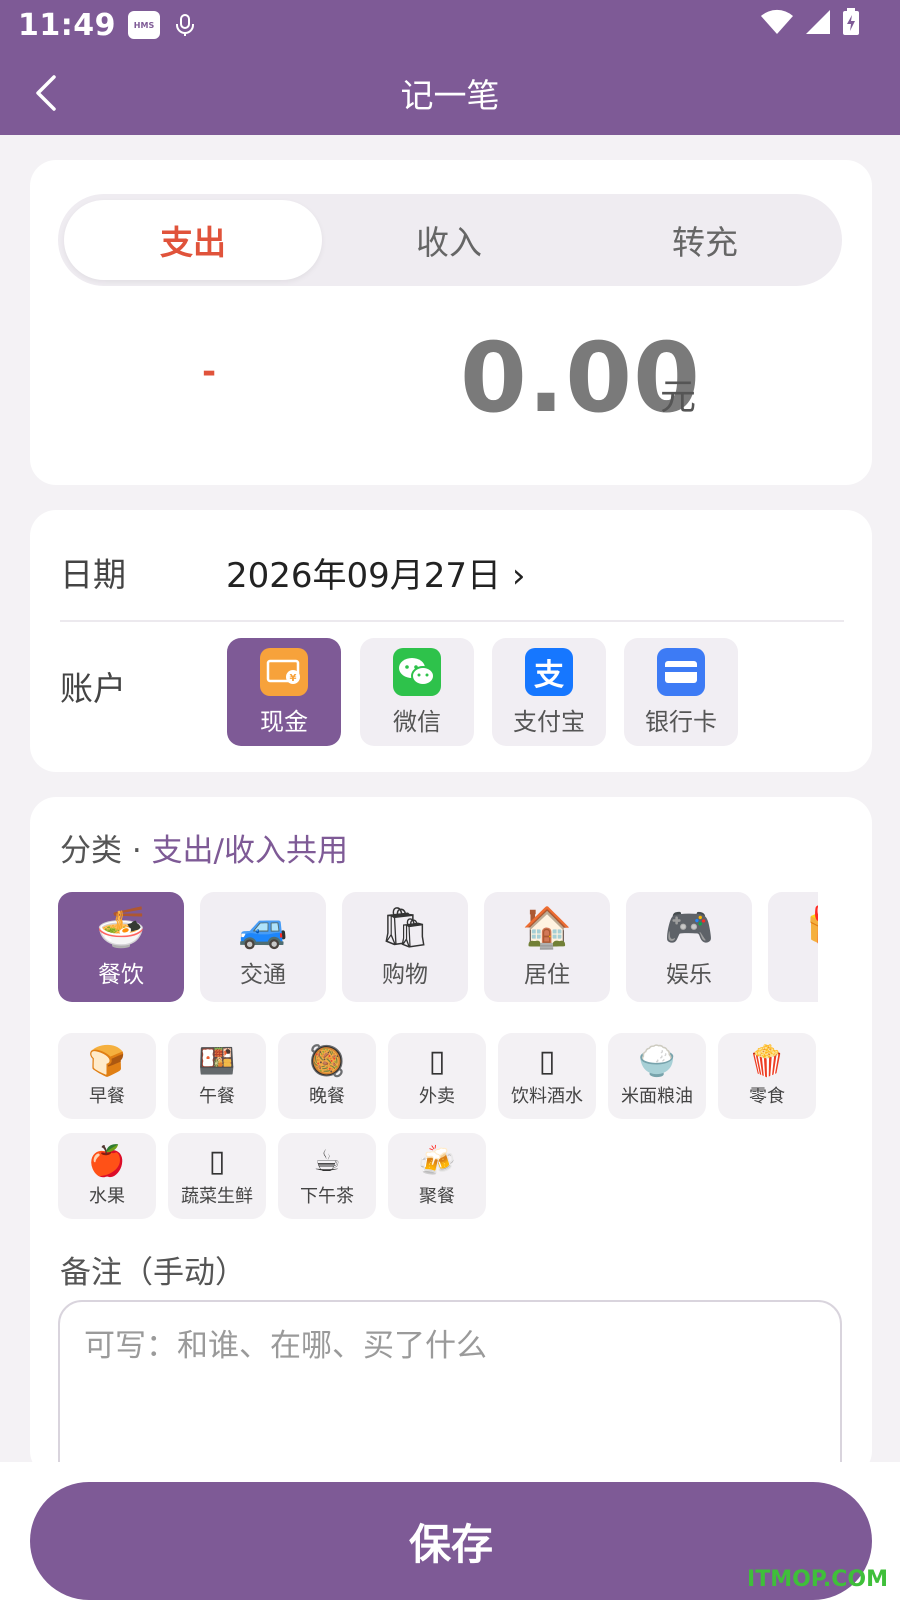 This screenshot has height=1600, width=900. Describe the element at coordinates (777, 21) in the screenshot. I see `wifi-icon` at that location.